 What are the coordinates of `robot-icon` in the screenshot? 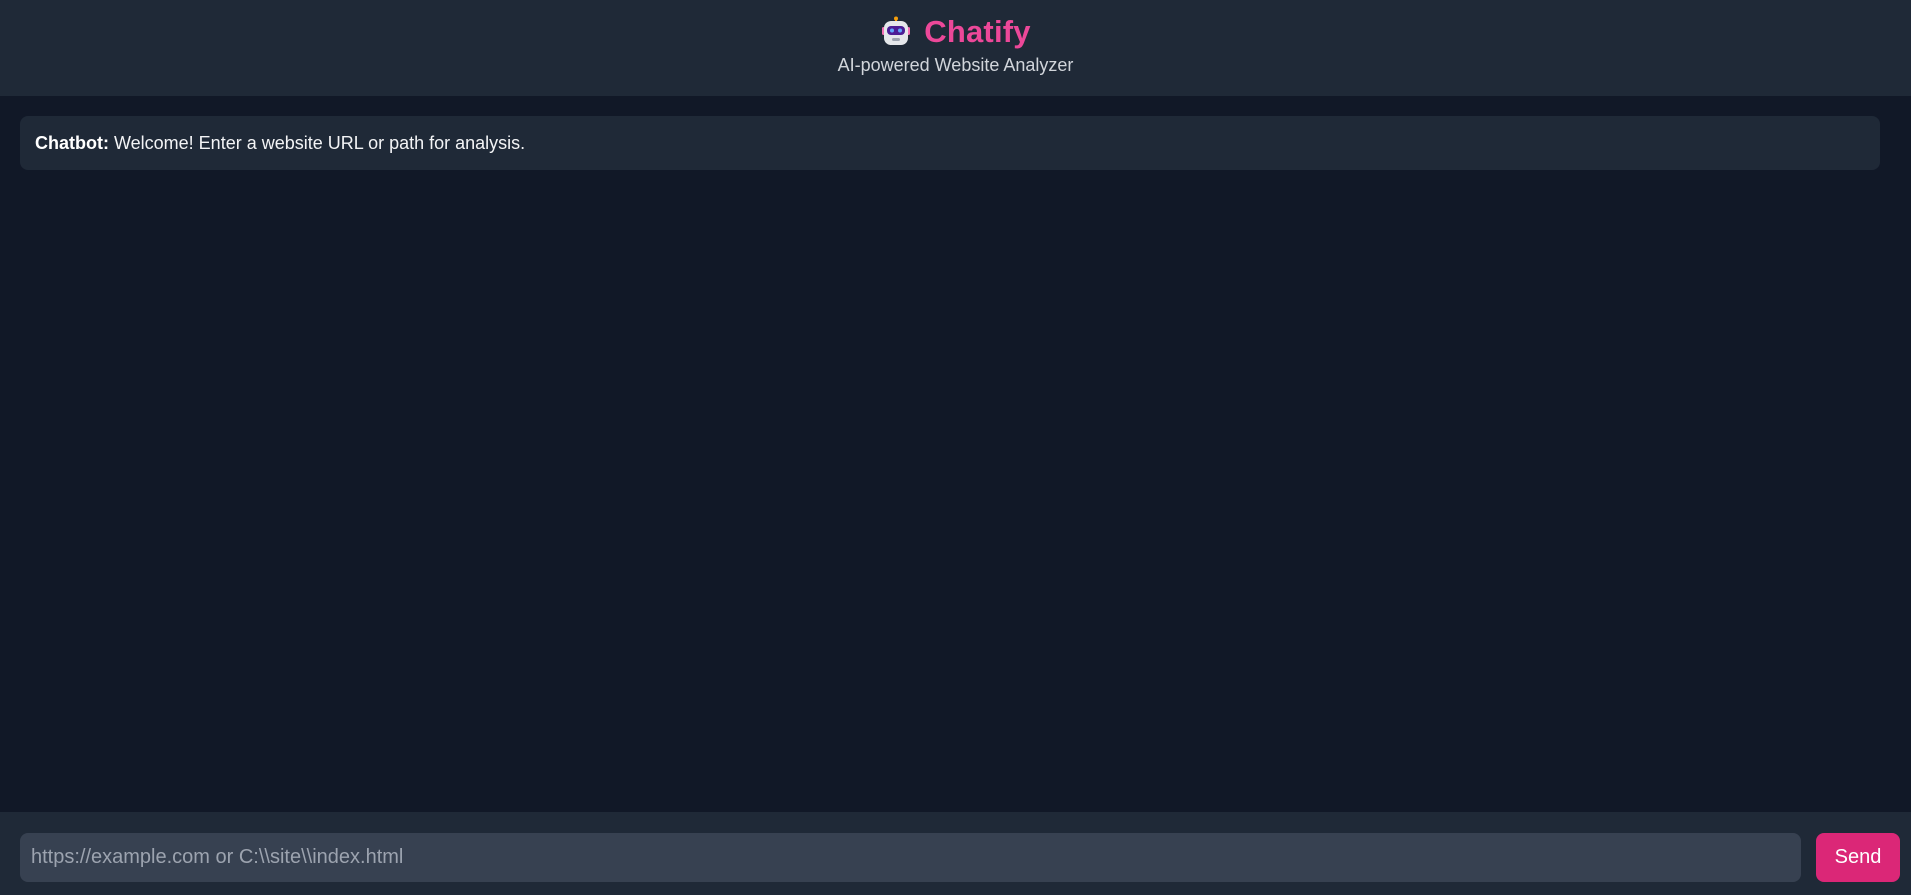 It's located at (896, 32).